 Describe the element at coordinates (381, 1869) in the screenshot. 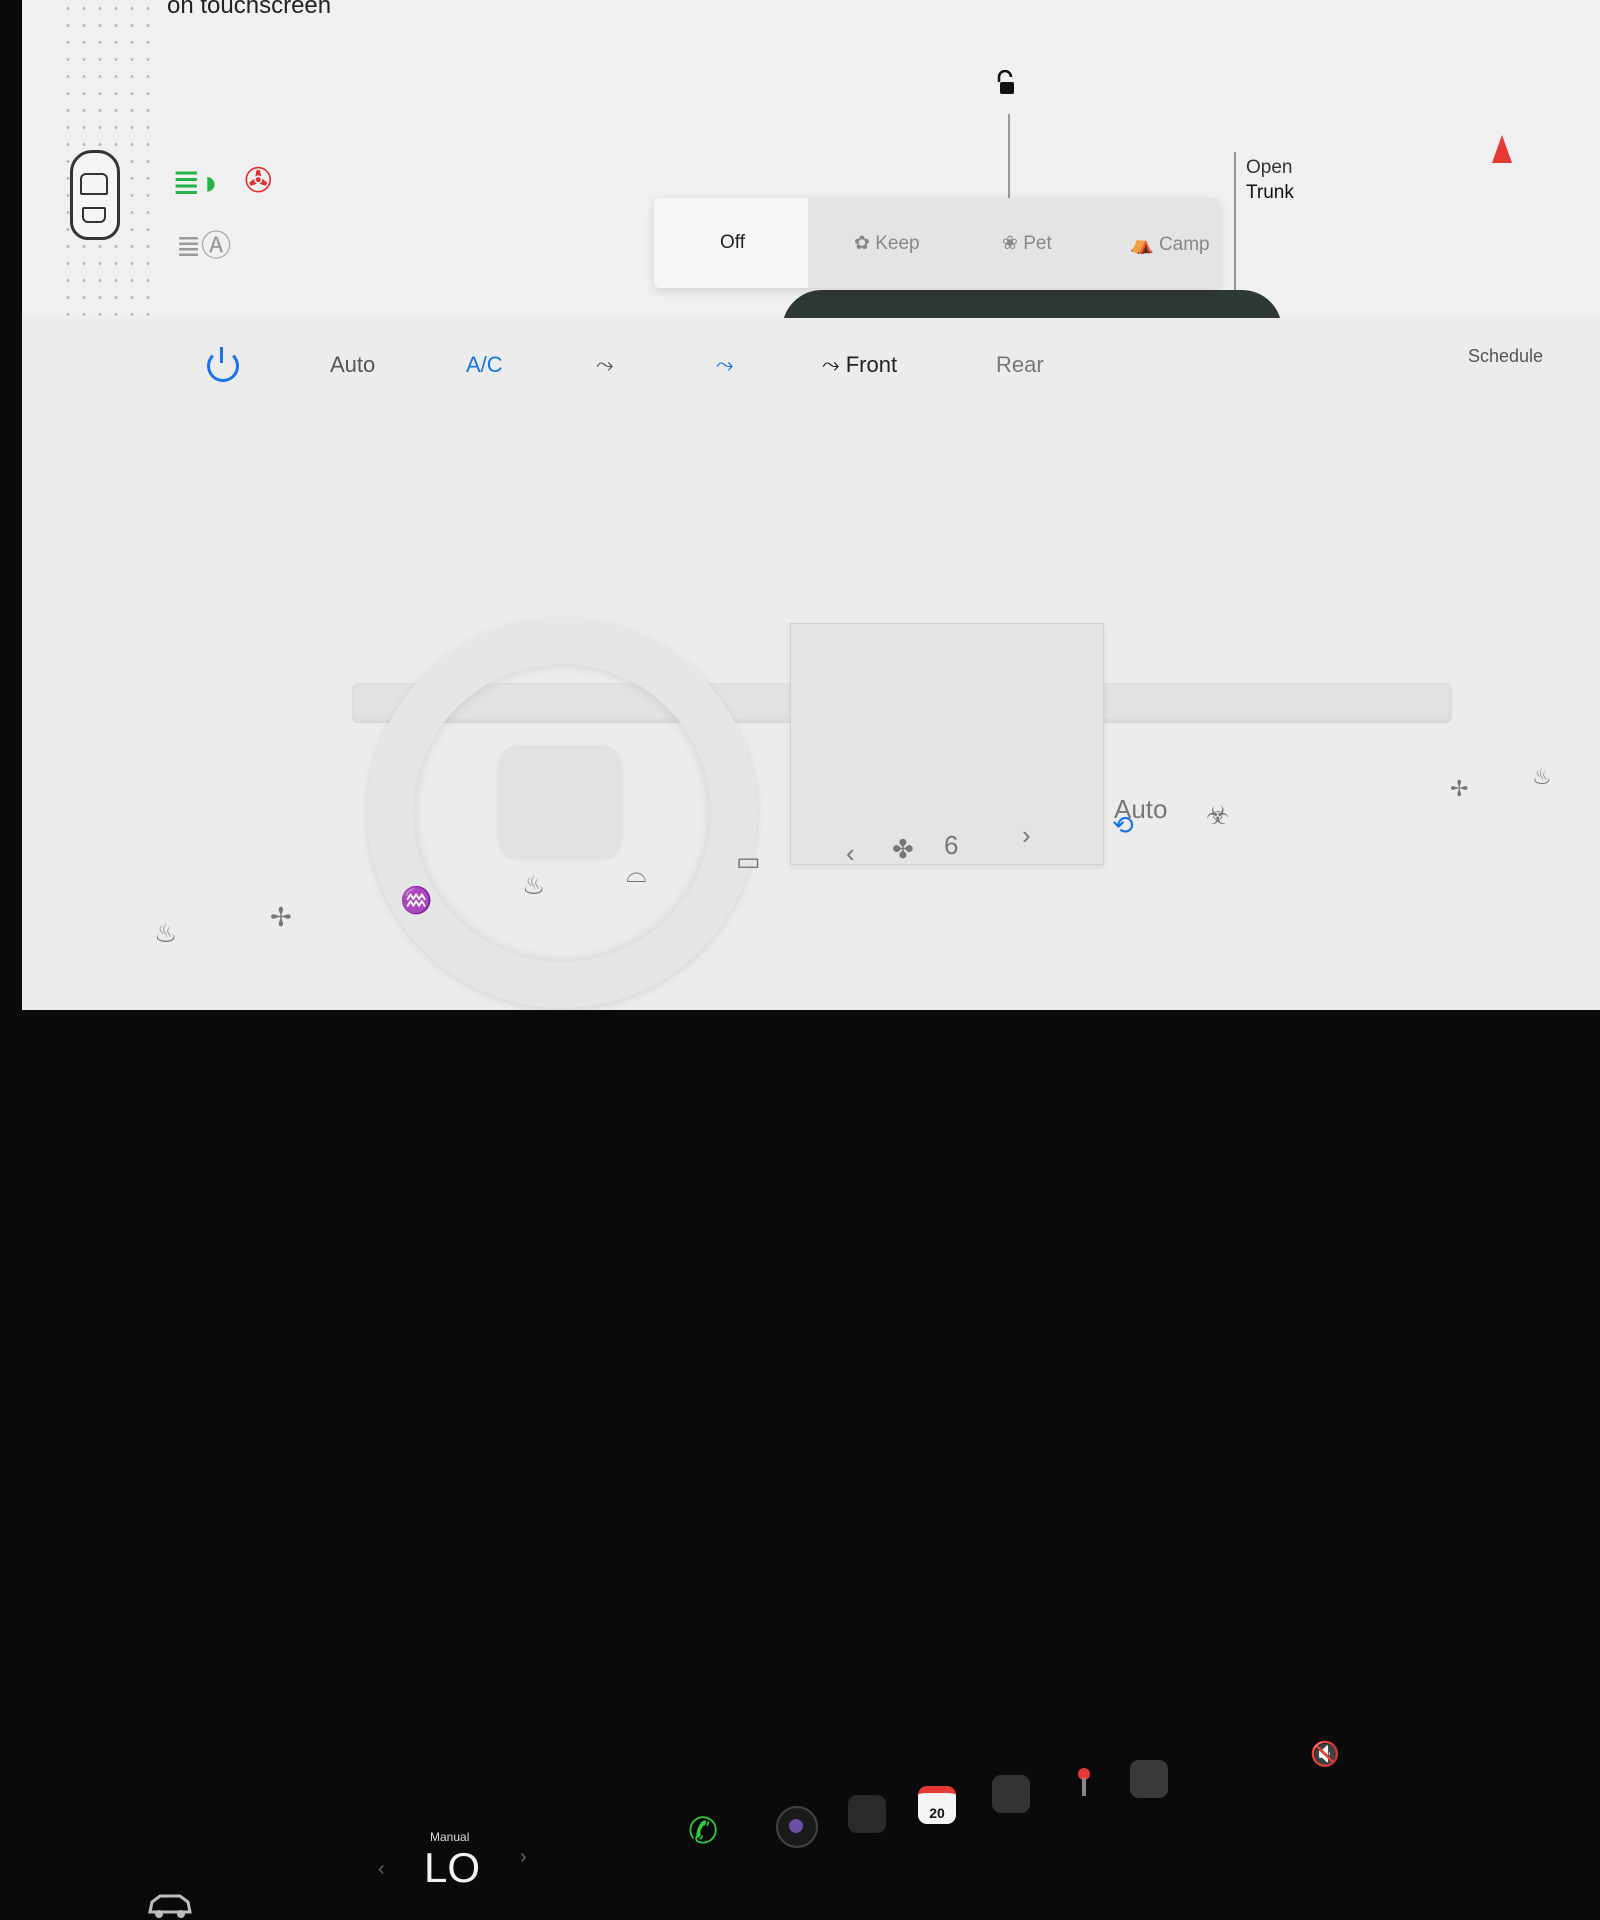

I see `temp-decrease-icon: ‹` at that location.